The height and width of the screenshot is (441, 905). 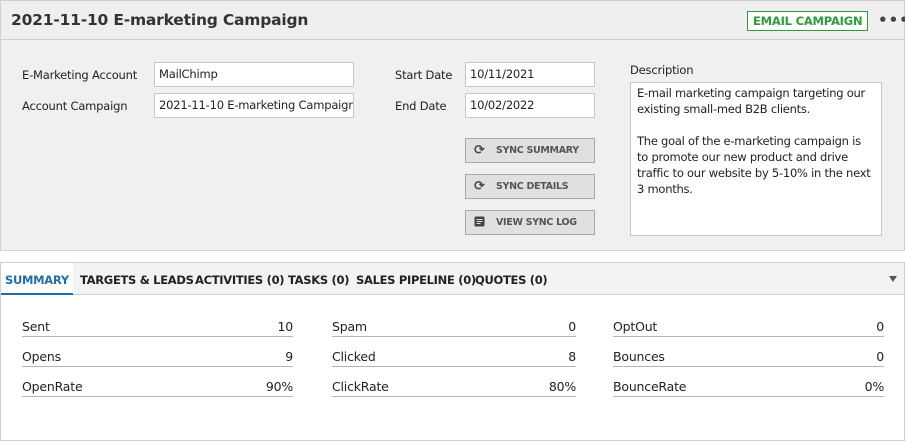 What do you see at coordinates (80, 75) in the screenshot?
I see `account-label: E-Marketing Account` at bounding box center [80, 75].